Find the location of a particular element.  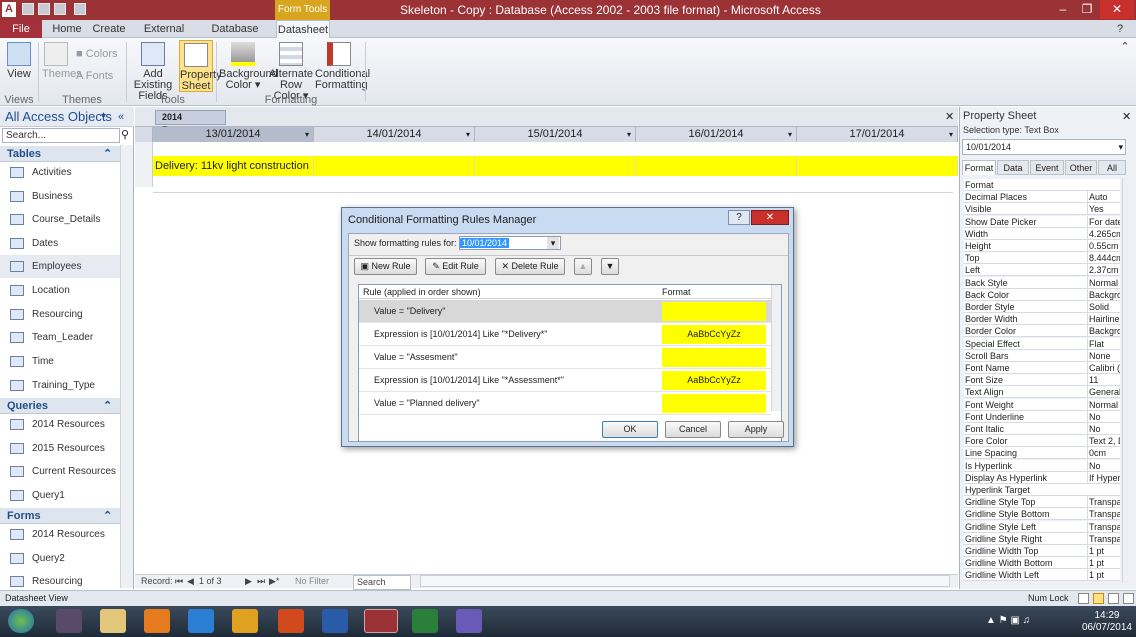

property-row: Border Width Hairline is located at coordinates (1042, 319).